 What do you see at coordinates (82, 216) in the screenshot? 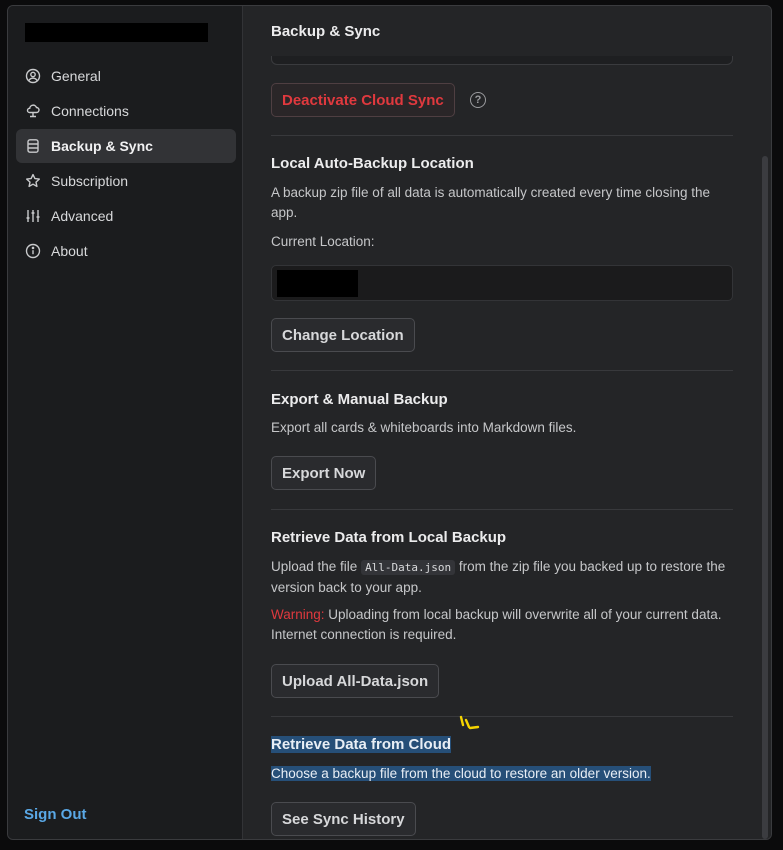
I see `sidebar-item-label: Advanced` at bounding box center [82, 216].